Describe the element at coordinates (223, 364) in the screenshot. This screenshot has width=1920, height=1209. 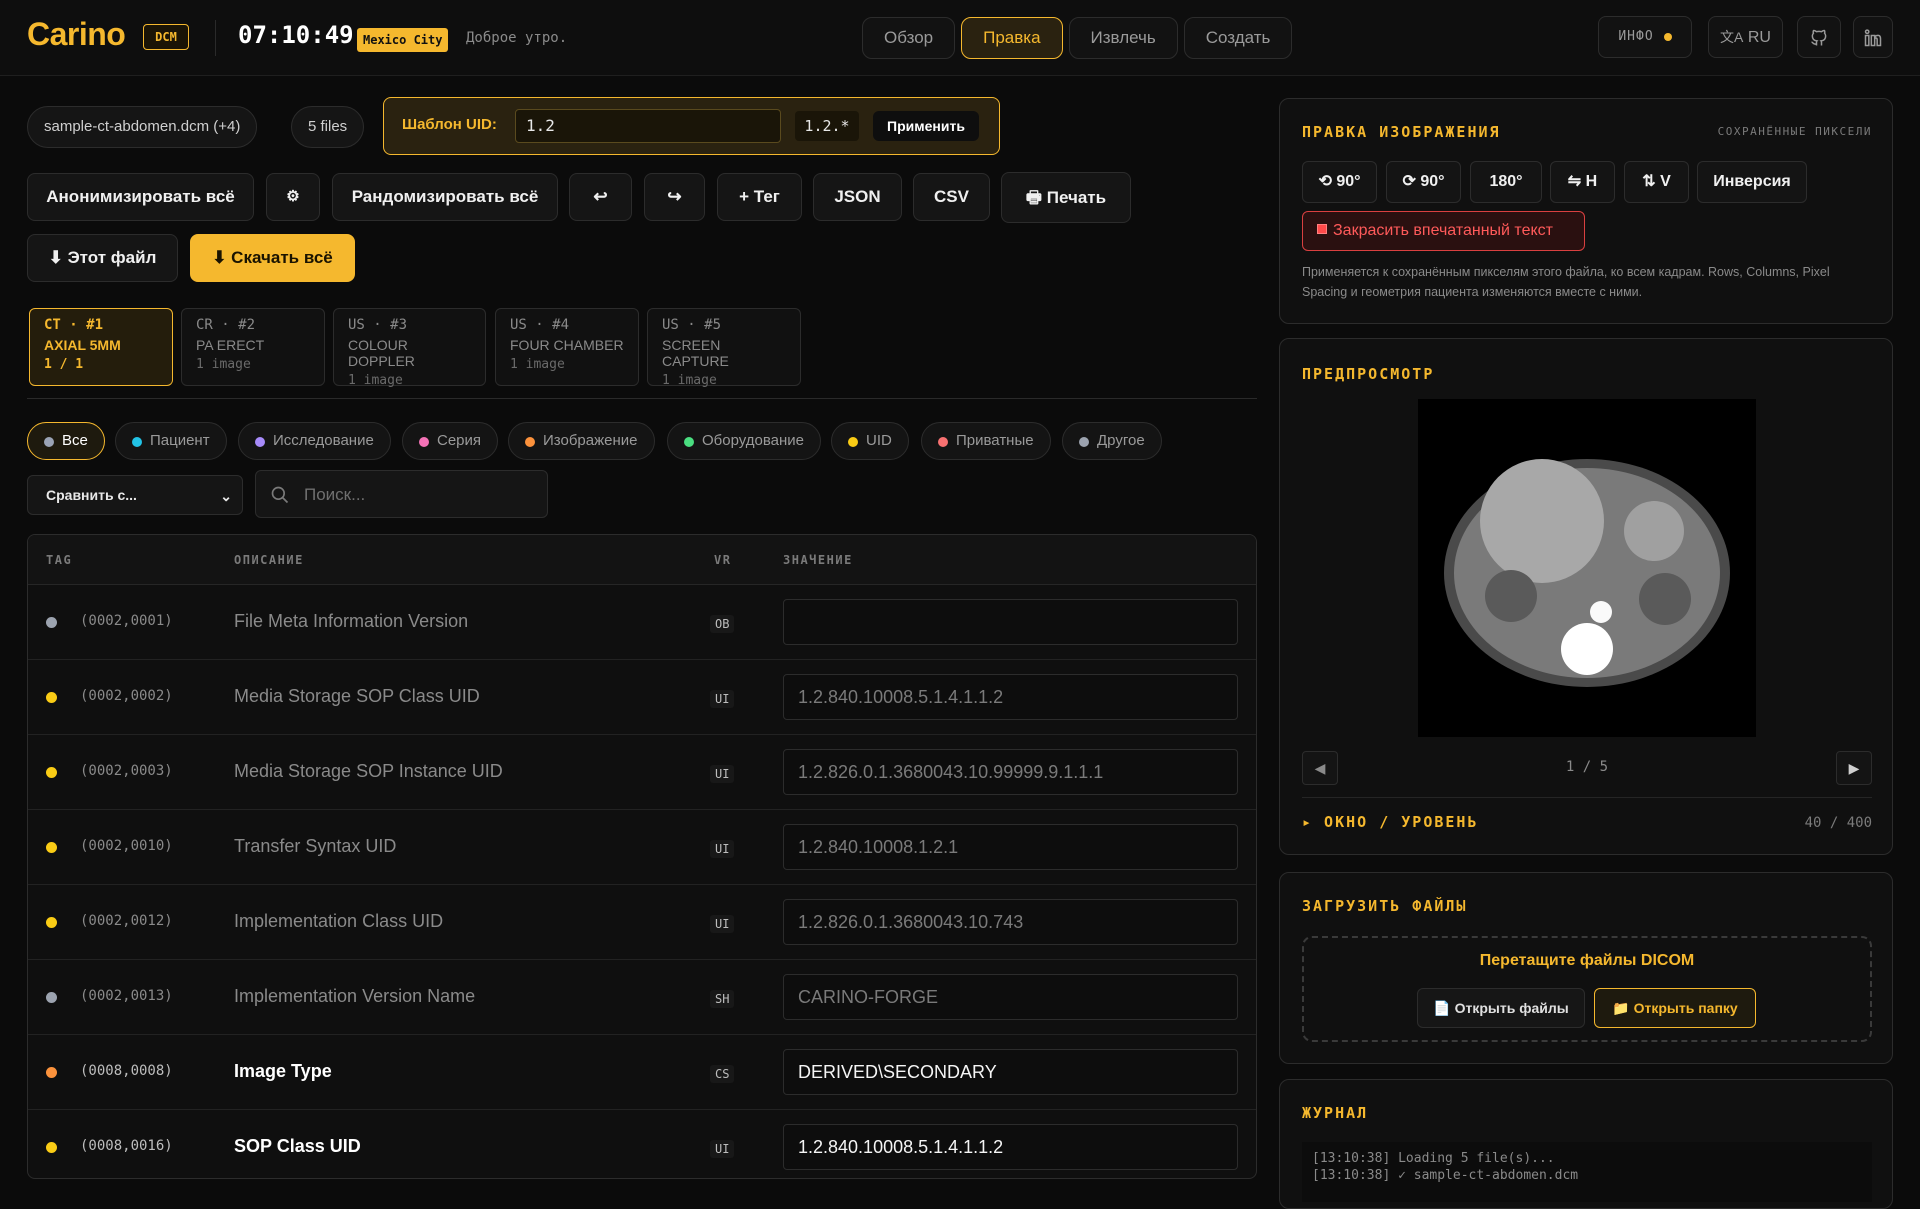
I see `series-count: 1 image` at that location.